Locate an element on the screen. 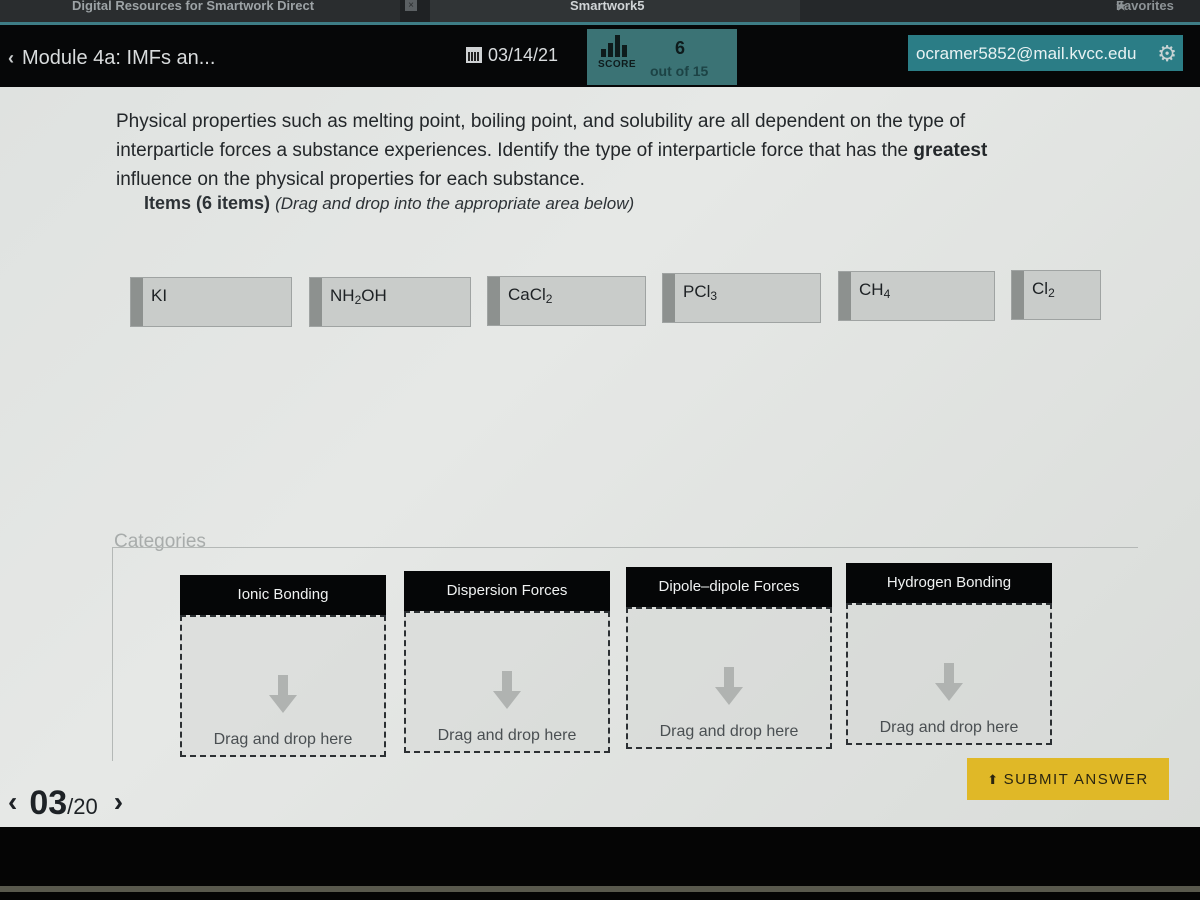 The height and width of the screenshot is (900, 1200). tab-label: Digital Resources for Smartwork Direct is located at coordinates (193, 6).